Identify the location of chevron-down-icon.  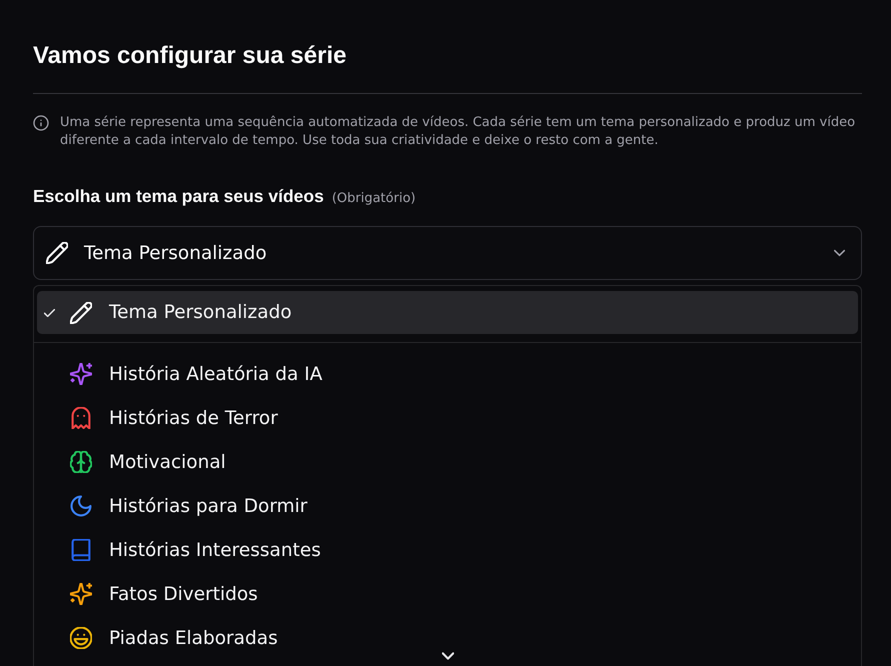
(839, 253).